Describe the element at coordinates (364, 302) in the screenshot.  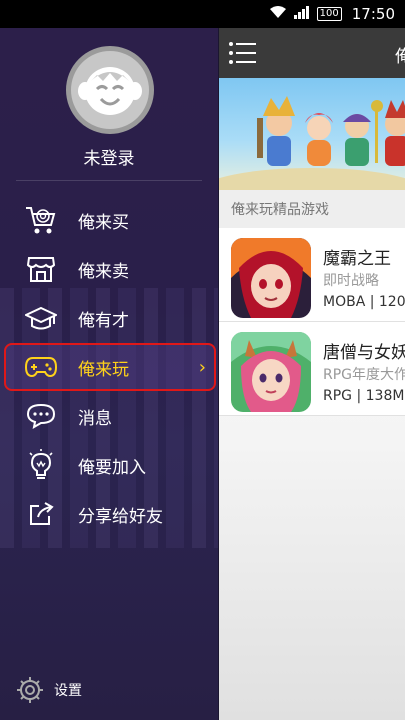
I see `game-meta: MOBA | 120` at that location.